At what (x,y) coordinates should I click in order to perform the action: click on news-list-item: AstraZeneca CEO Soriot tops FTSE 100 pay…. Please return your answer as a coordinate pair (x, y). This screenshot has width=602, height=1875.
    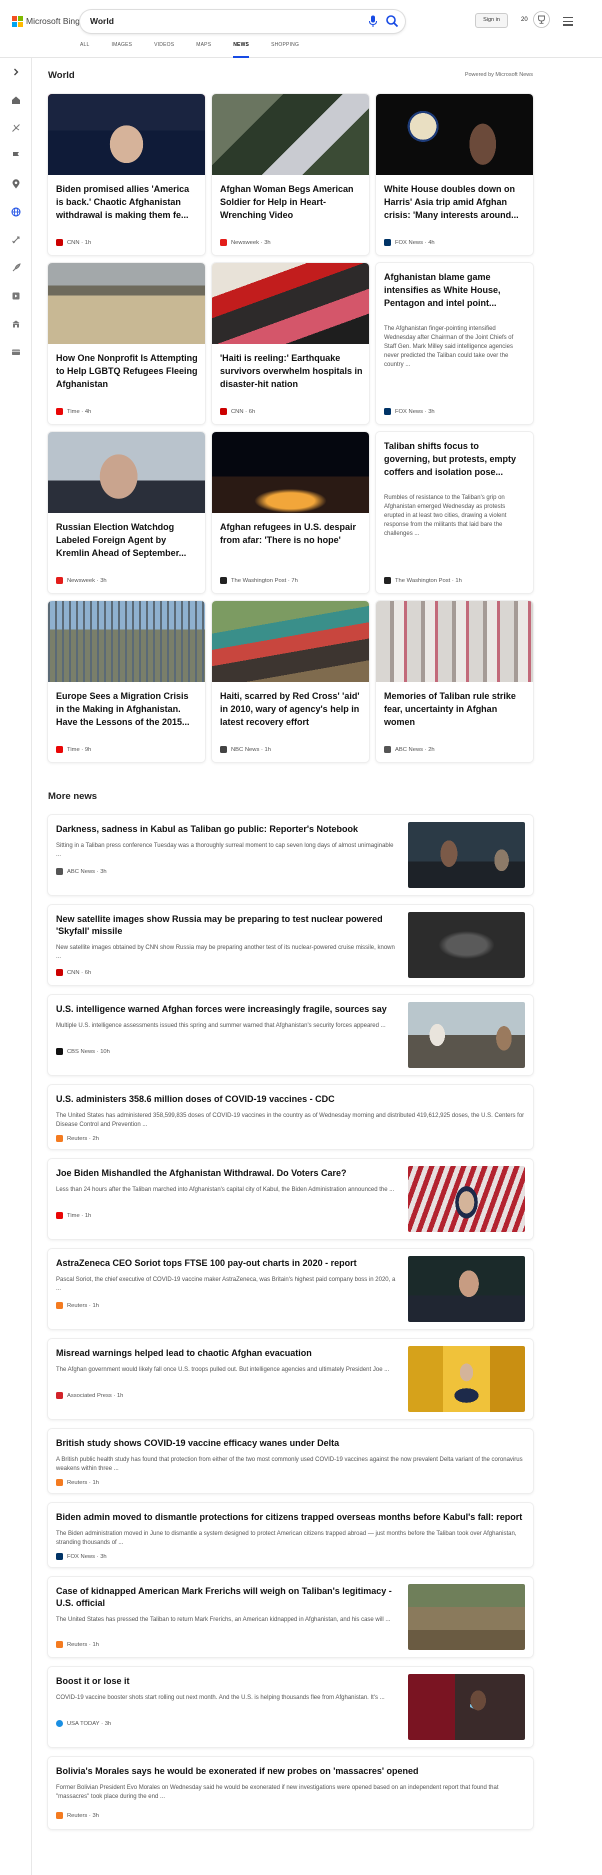
    Looking at the image, I should click on (290, 1289).